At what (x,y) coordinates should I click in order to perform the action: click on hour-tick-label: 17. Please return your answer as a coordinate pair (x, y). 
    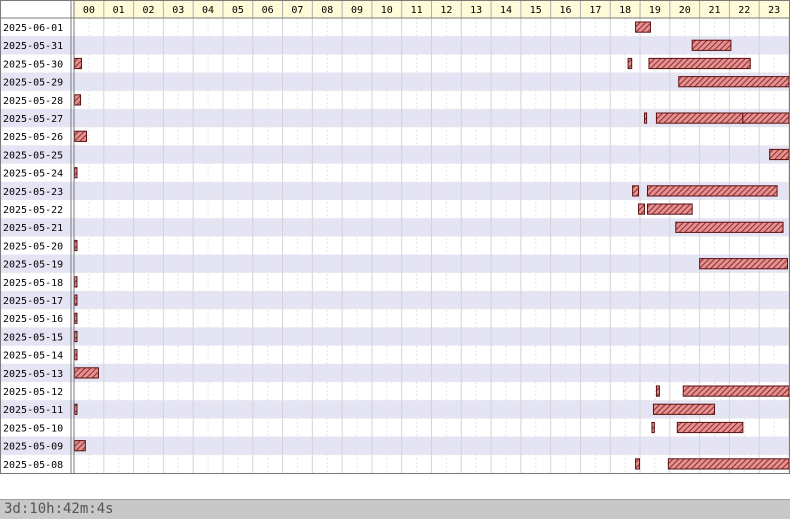
    Looking at the image, I should click on (595, 10).